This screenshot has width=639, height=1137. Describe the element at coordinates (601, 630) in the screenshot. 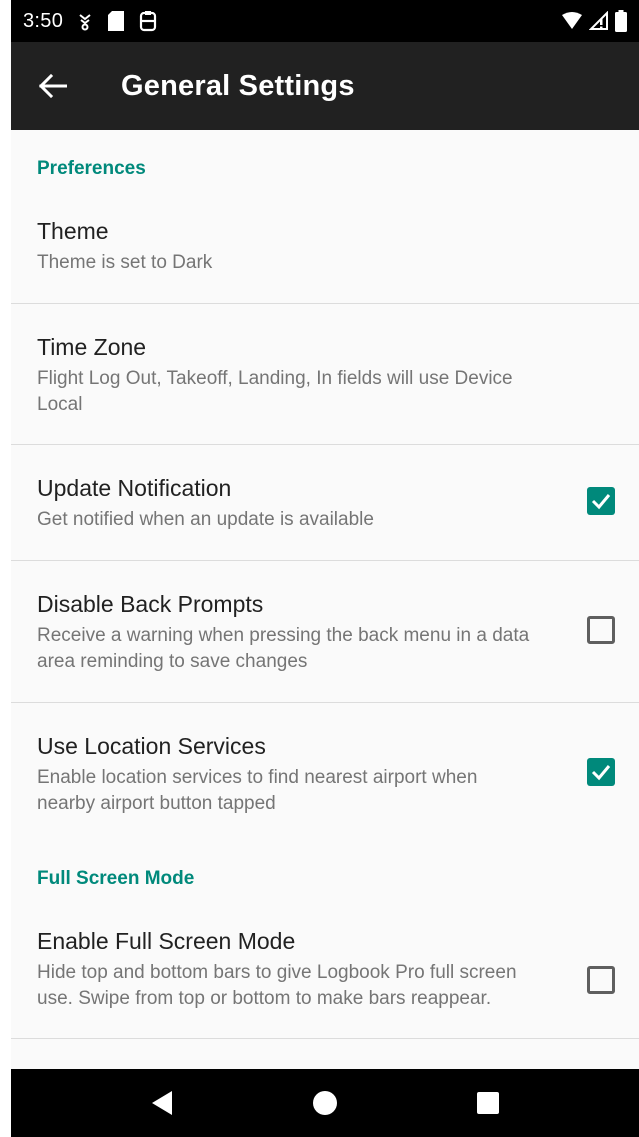

I see `disable-back-prompts-checkbox` at that location.